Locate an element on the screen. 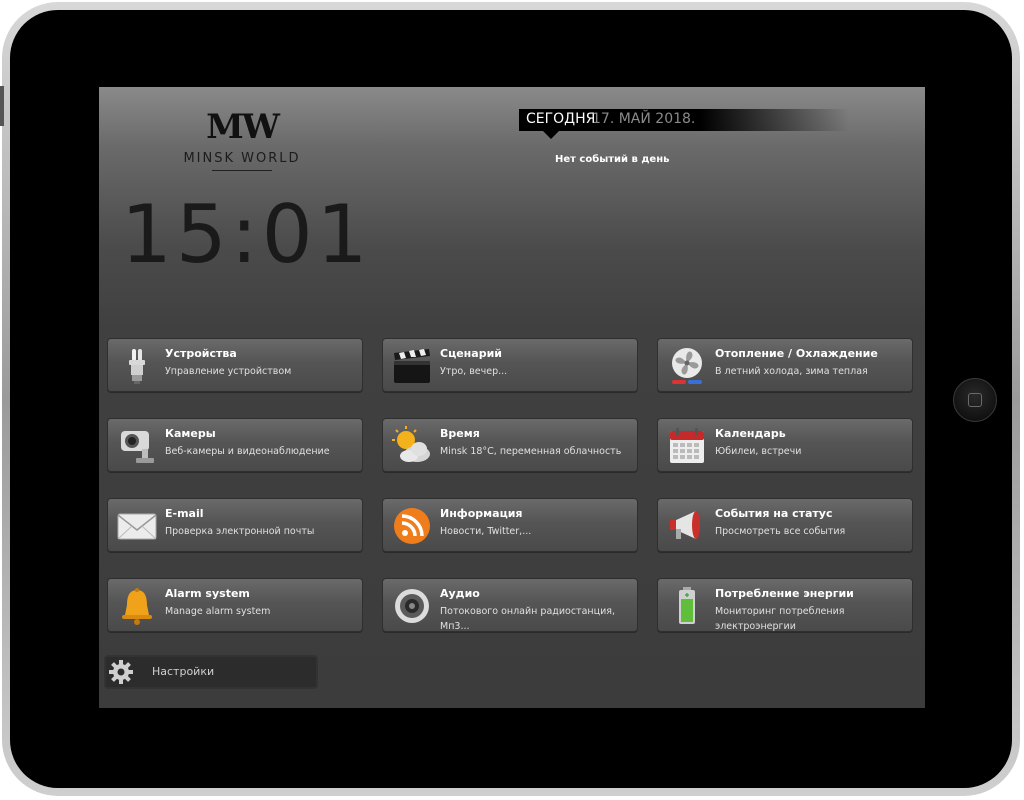 The width and height of the screenshot is (1024, 800). camera-icon is located at coordinates (137, 447).